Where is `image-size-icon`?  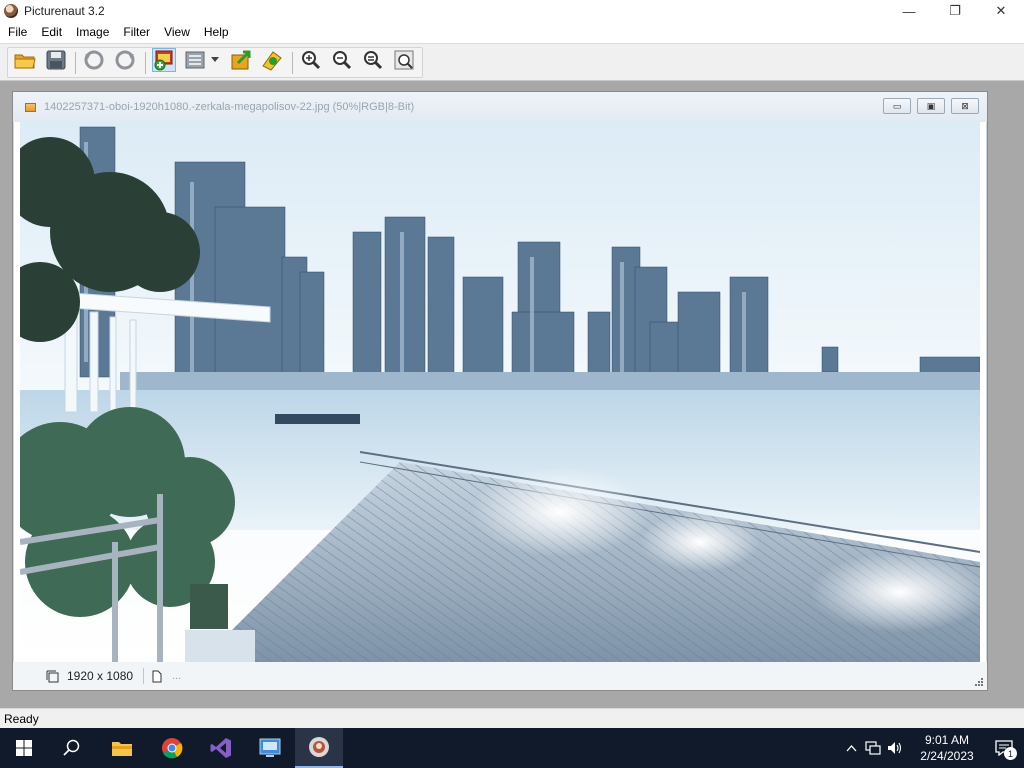
image-size-icon is located at coordinates (52, 676).